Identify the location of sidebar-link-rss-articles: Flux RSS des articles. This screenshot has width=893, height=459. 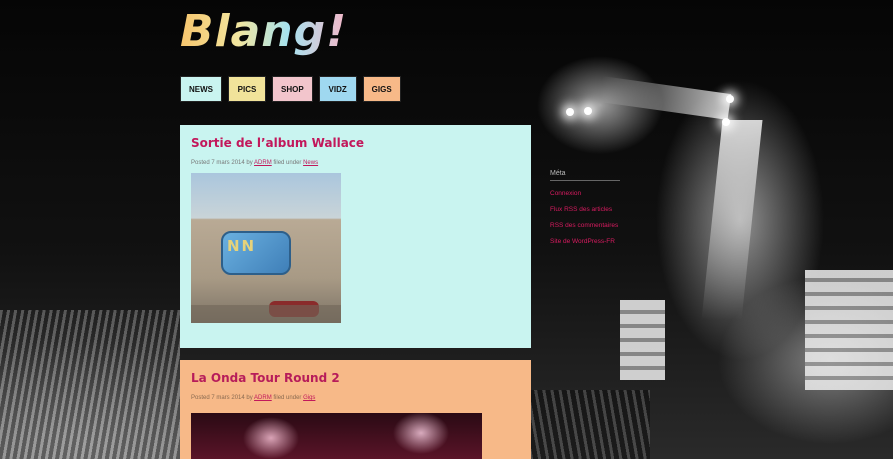
(595, 209).